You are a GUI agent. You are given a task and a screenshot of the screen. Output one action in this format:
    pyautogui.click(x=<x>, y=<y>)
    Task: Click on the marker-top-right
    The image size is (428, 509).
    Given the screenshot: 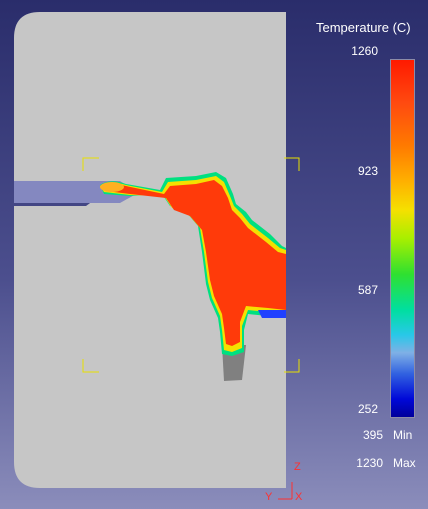 What is the action you would take?
    pyautogui.click(x=292, y=164)
    